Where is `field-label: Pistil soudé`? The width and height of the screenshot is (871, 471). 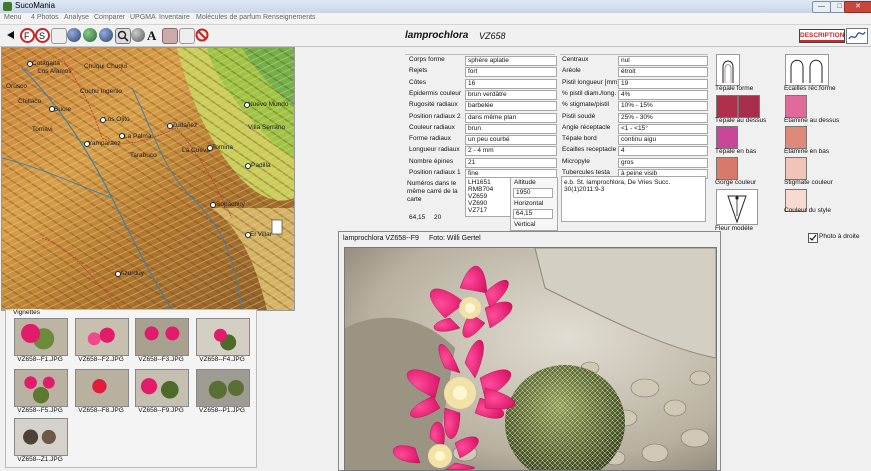
field-label: Pistil soudé is located at coordinates (579, 116).